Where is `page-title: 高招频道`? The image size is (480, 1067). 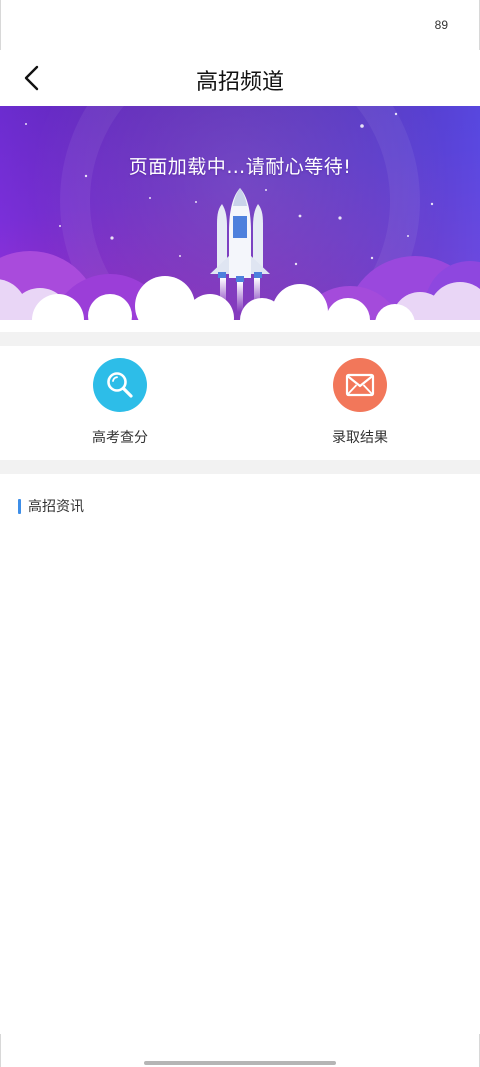 page-title: 高招频道 is located at coordinates (239, 82).